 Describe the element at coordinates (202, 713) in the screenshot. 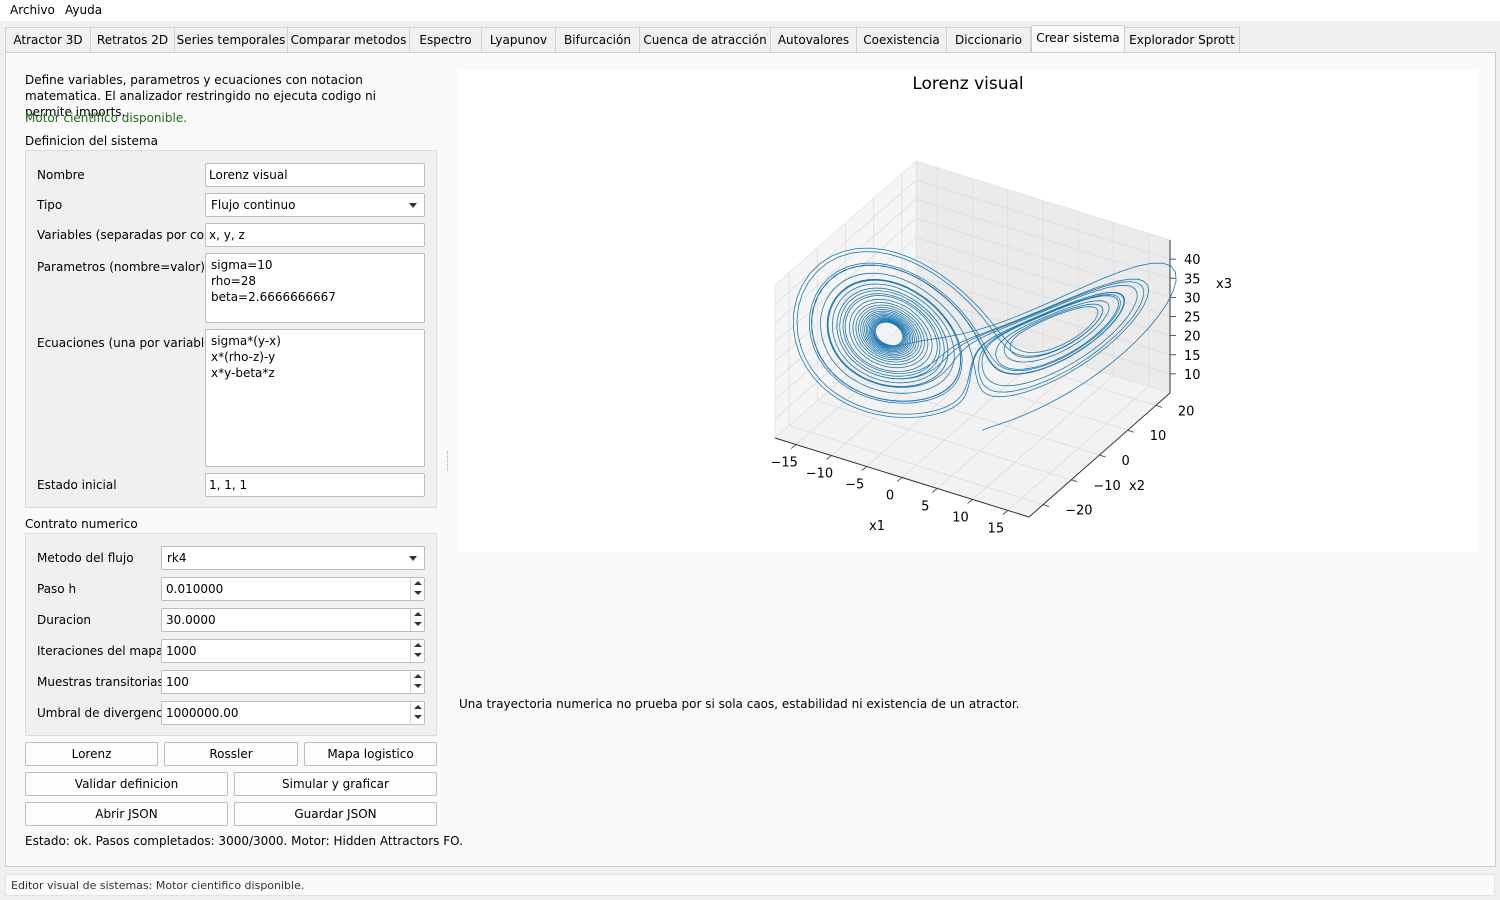

I see `threshold-value: 1000000.00` at that location.